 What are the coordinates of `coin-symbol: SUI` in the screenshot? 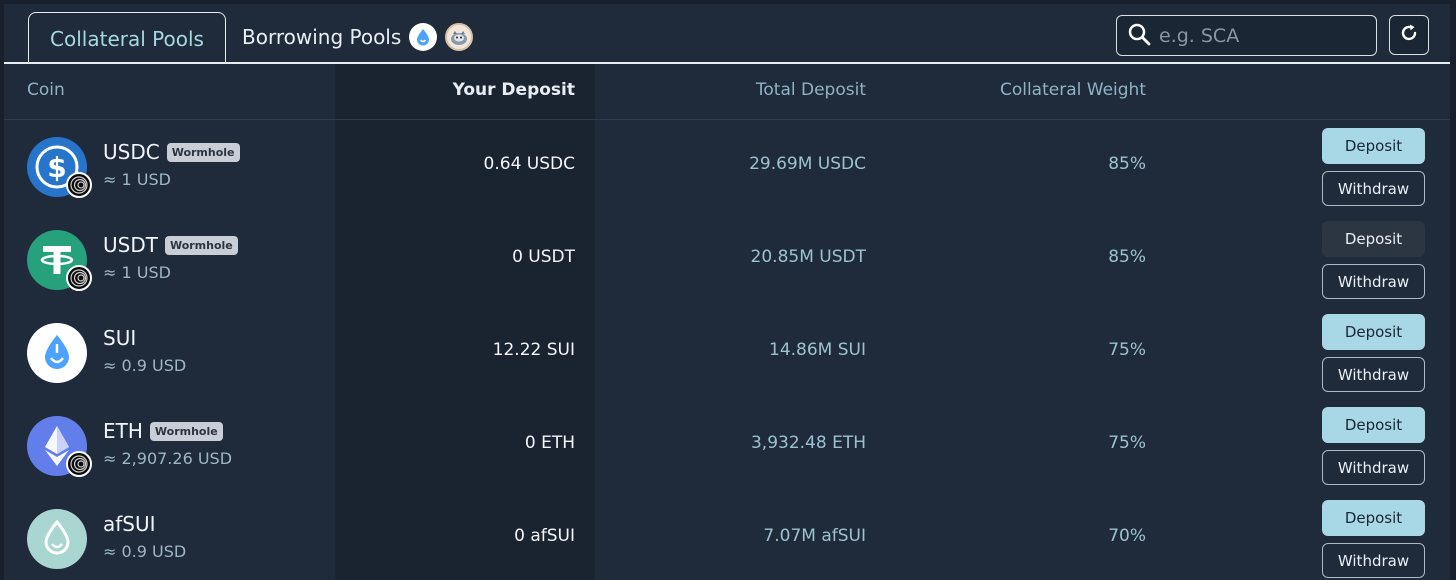 It's located at (120, 338).